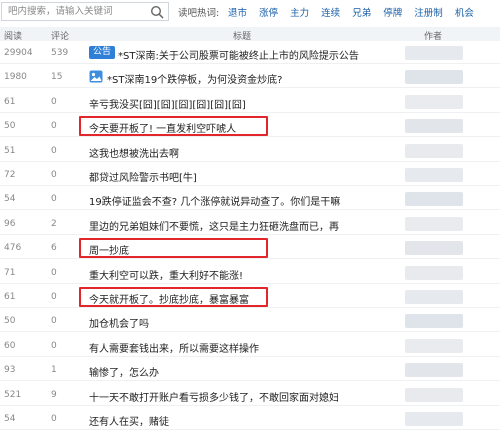 This screenshot has height=432, width=500. What do you see at coordinates (54, 248) in the screenshot?
I see `comment-count: 6` at bounding box center [54, 248].